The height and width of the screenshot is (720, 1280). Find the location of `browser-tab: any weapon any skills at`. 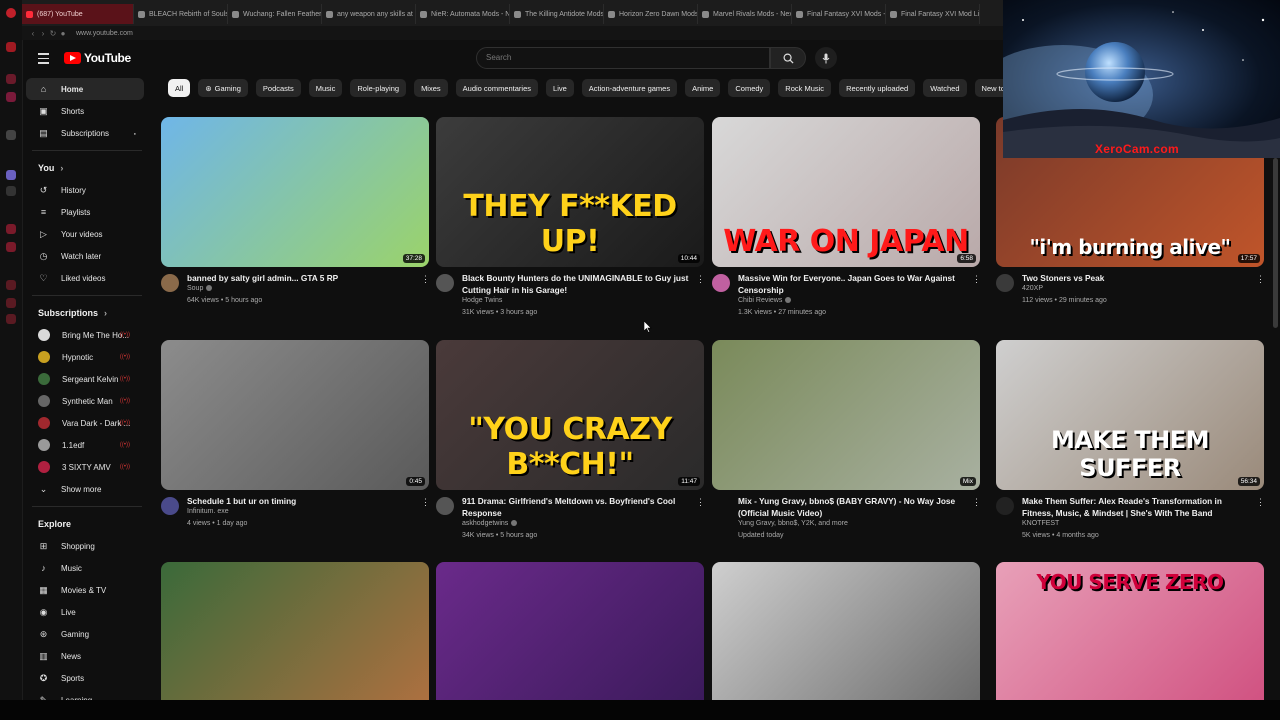

browser-tab: any weapon any skills at is located at coordinates (369, 14).